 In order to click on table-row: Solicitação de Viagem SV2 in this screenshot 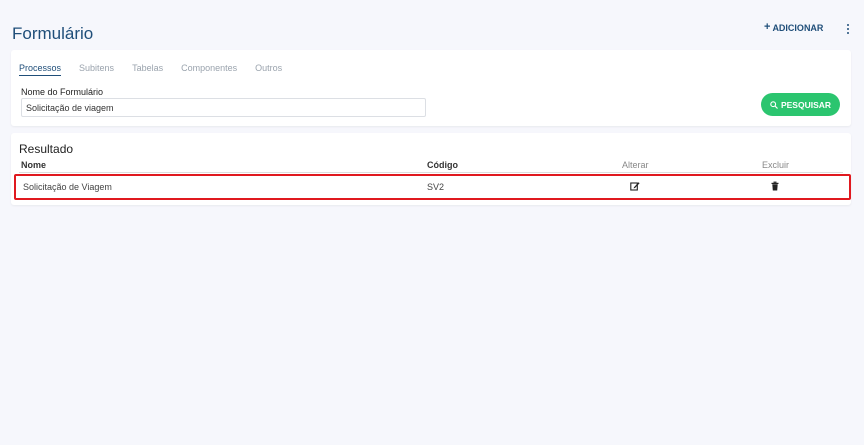, I will do `click(432, 187)`.